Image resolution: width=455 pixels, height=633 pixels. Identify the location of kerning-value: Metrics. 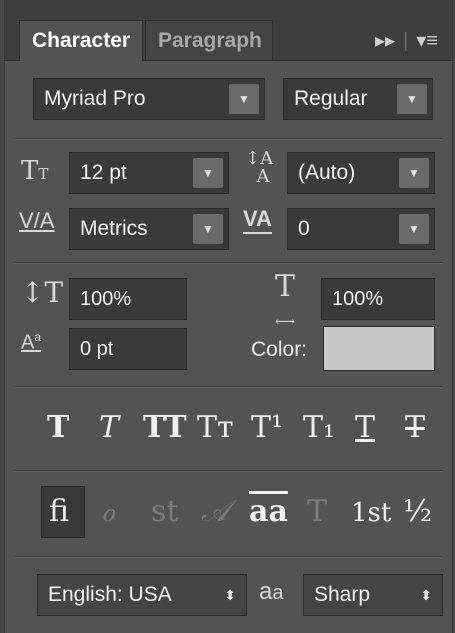
(114, 228).